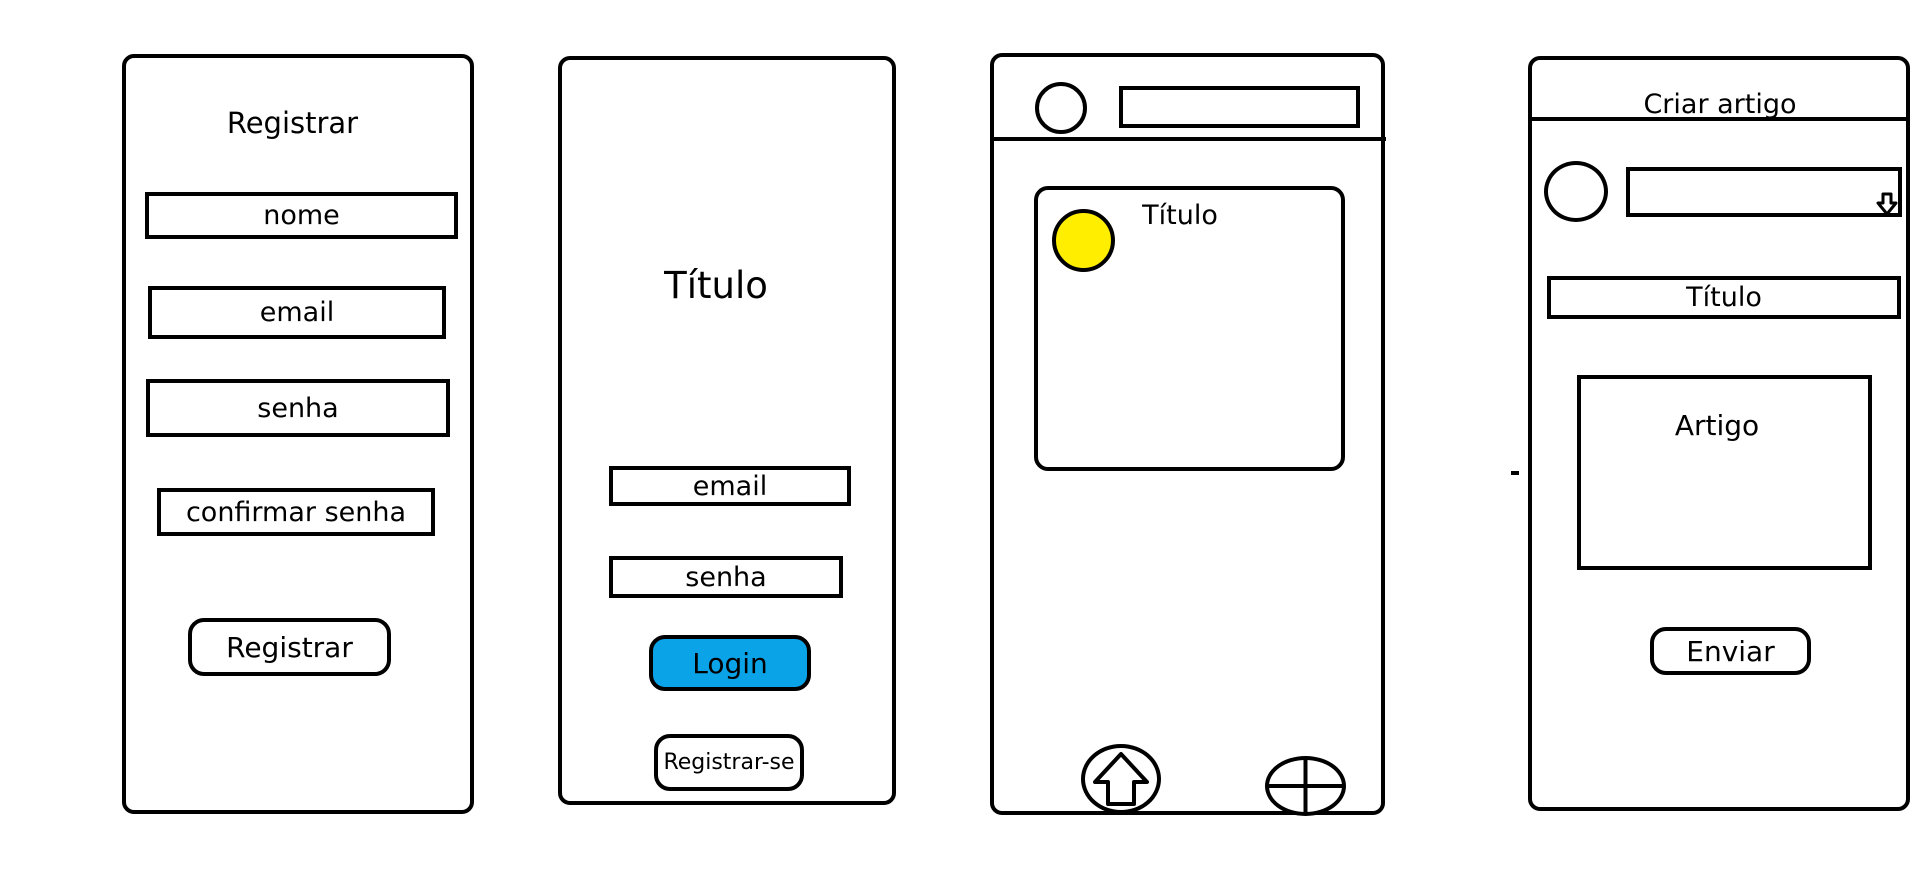  I want to click on post-card-title: Título, so click(1180, 215).